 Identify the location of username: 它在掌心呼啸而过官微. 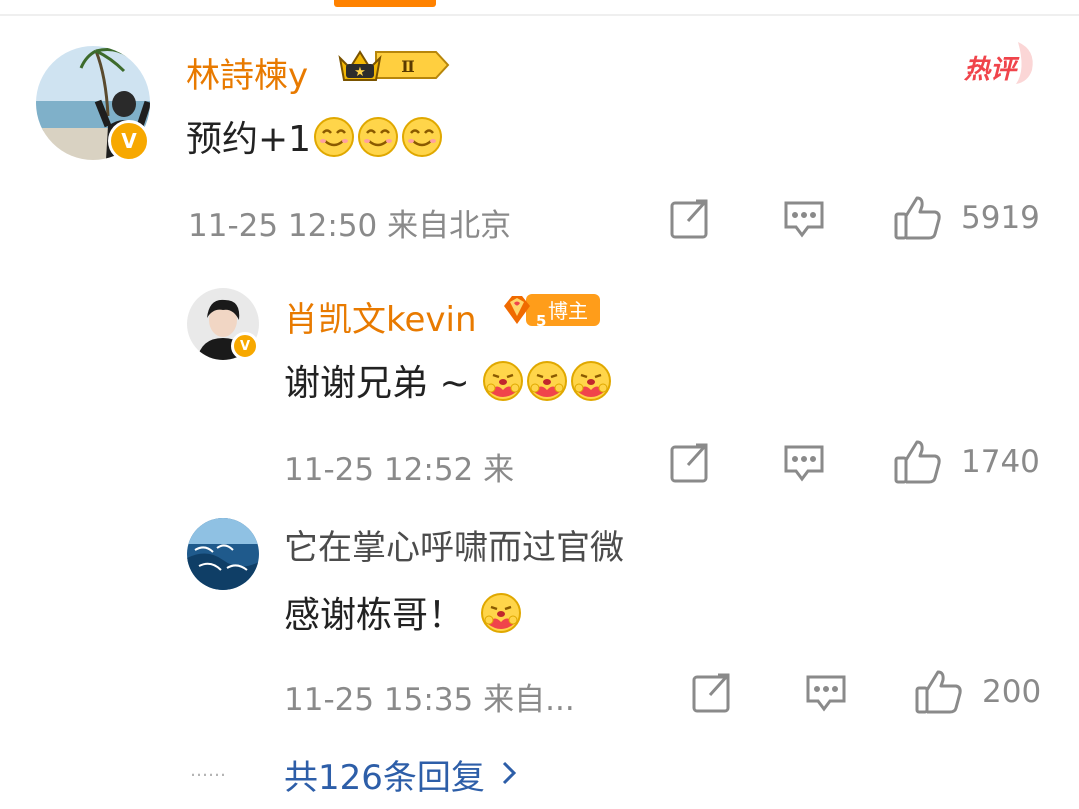
(454, 544).